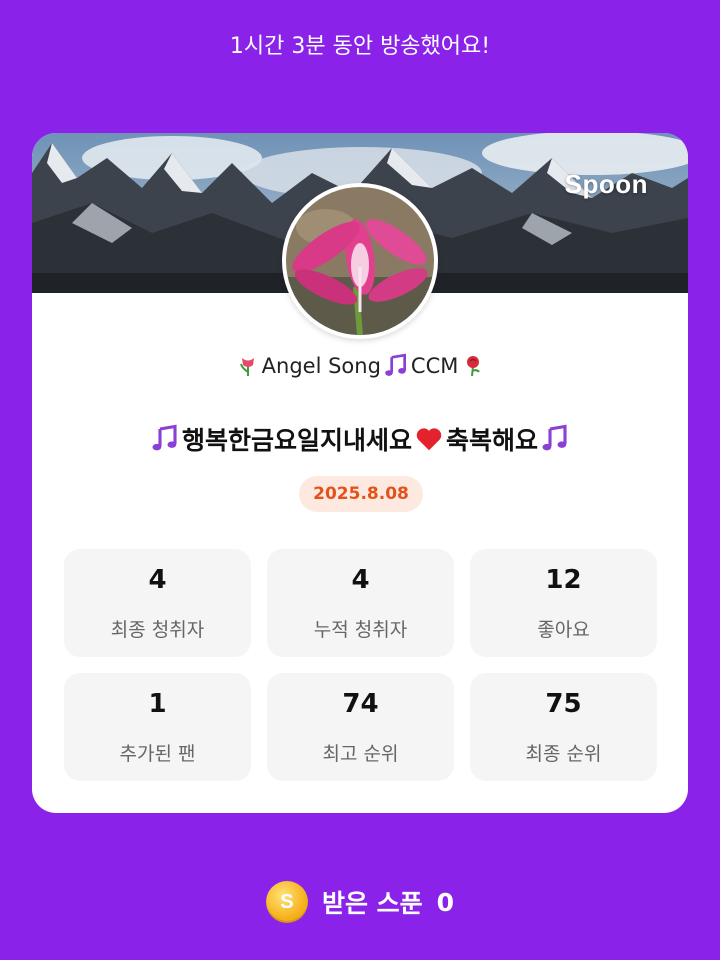 The image size is (720, 960). I want to click on stat-final-rank: 75 최종 순위, so click(563, 727).